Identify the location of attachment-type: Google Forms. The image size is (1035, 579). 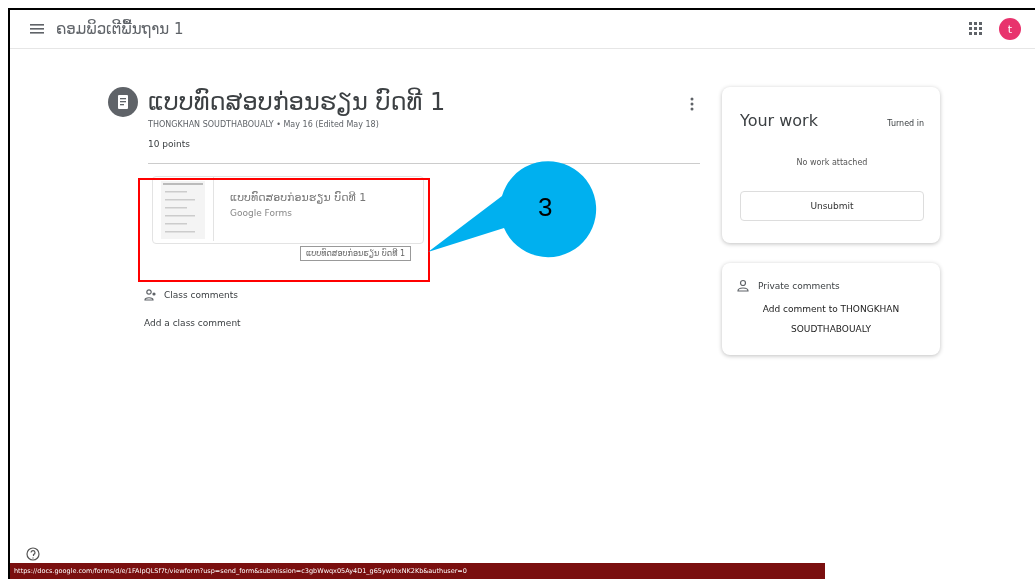
(261, 213).